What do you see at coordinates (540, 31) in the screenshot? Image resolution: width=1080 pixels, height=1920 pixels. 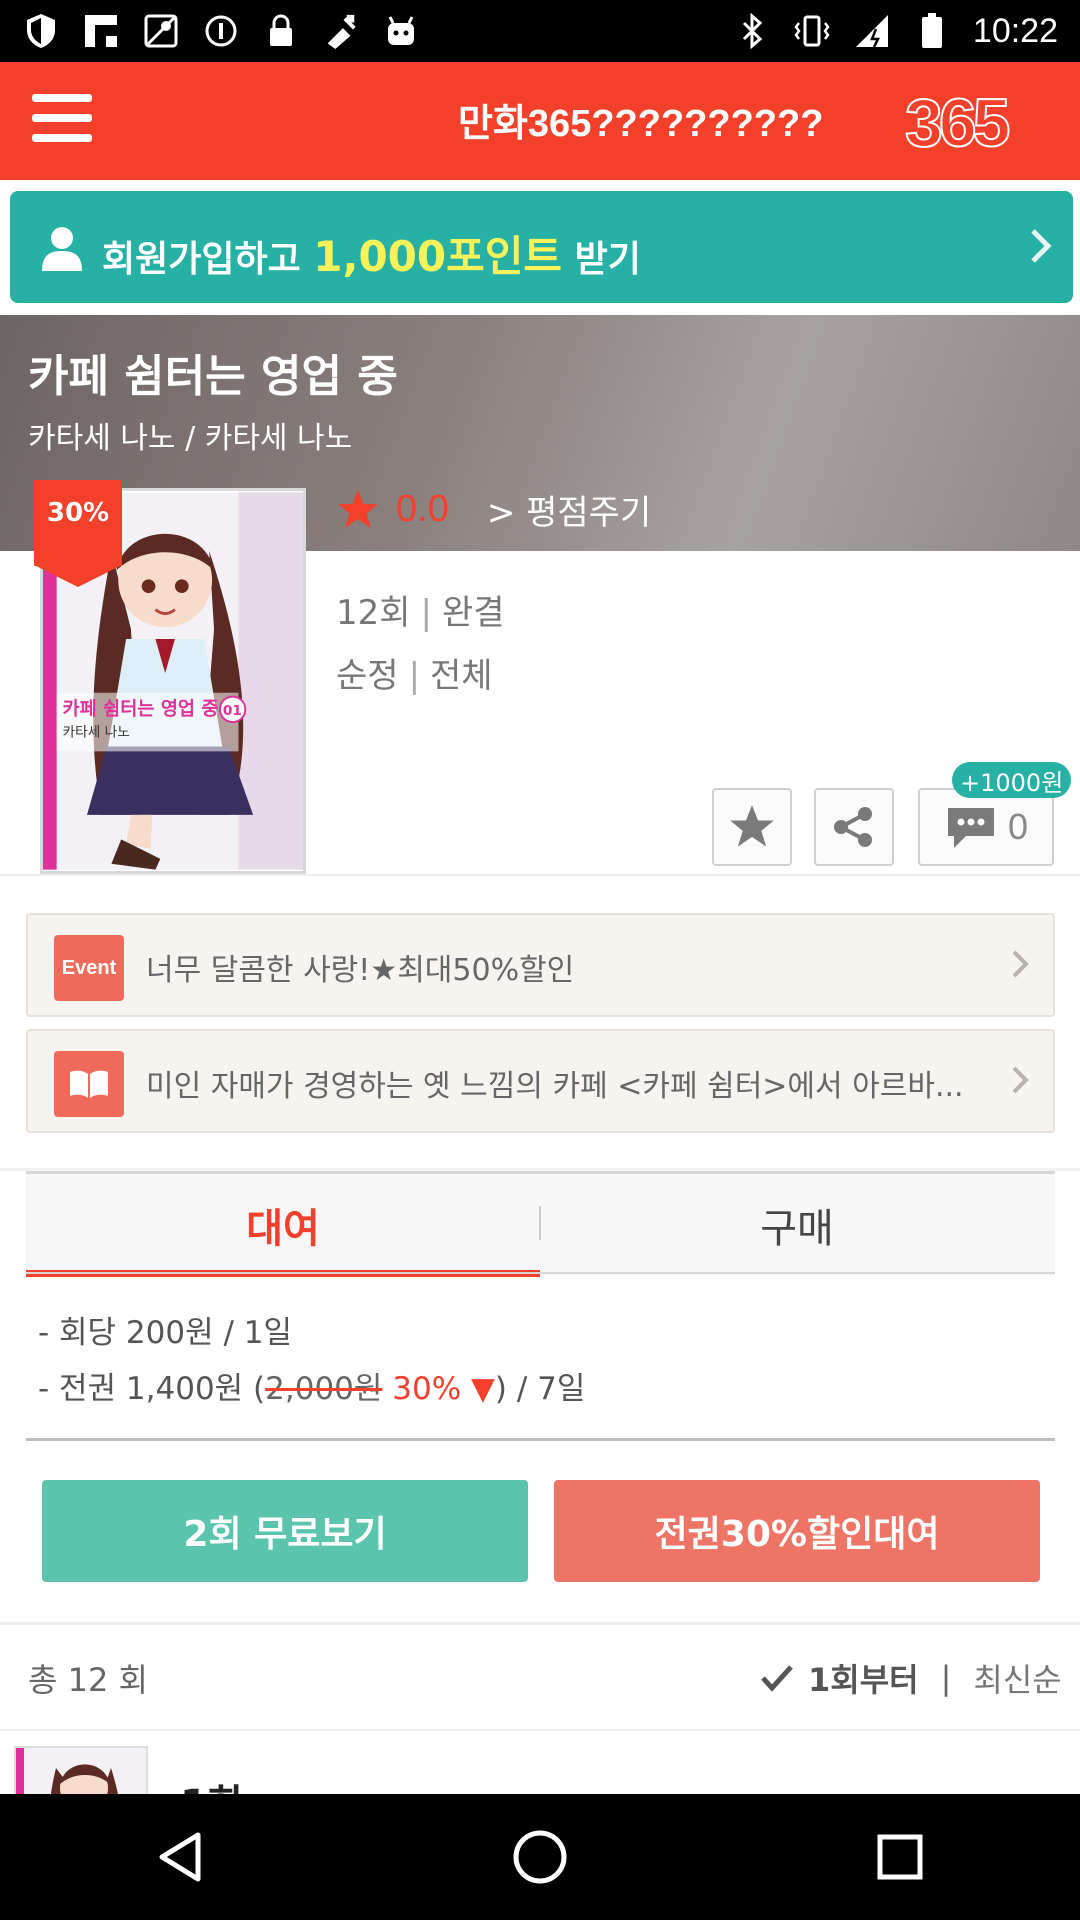 I see `status-bar: 10:22` at bounding box center [540, 31].